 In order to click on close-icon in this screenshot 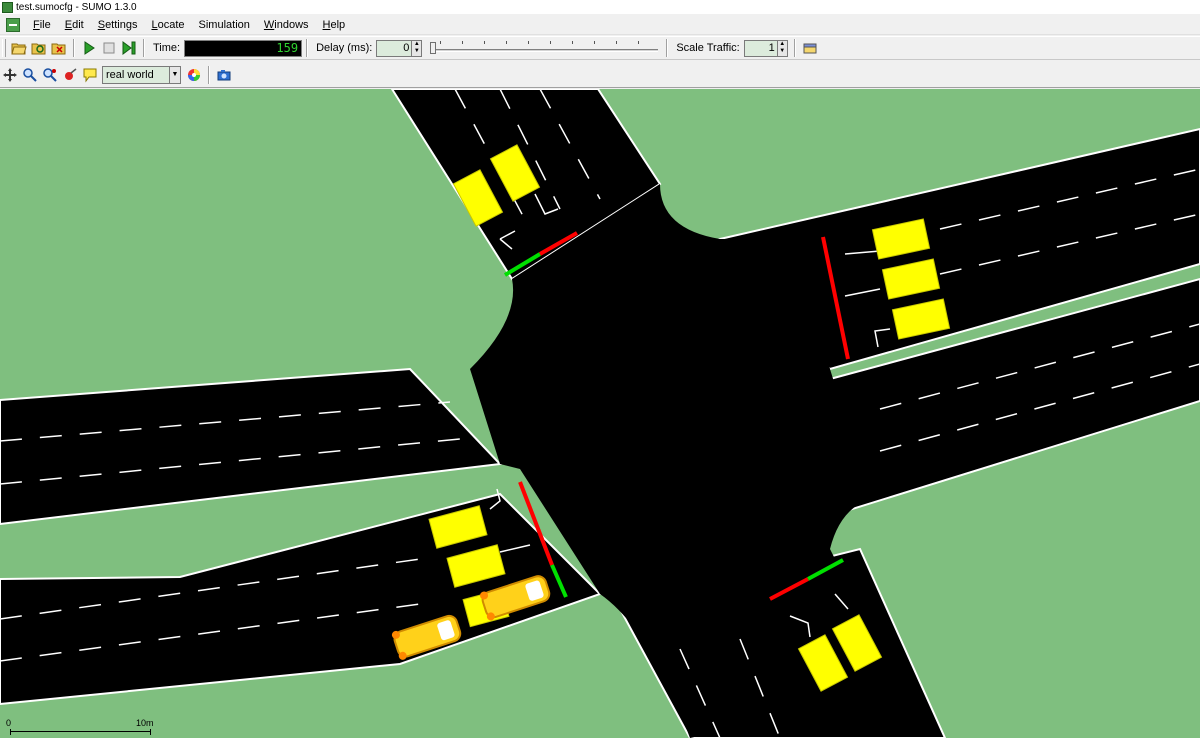, I will do `click(59, 48)`.